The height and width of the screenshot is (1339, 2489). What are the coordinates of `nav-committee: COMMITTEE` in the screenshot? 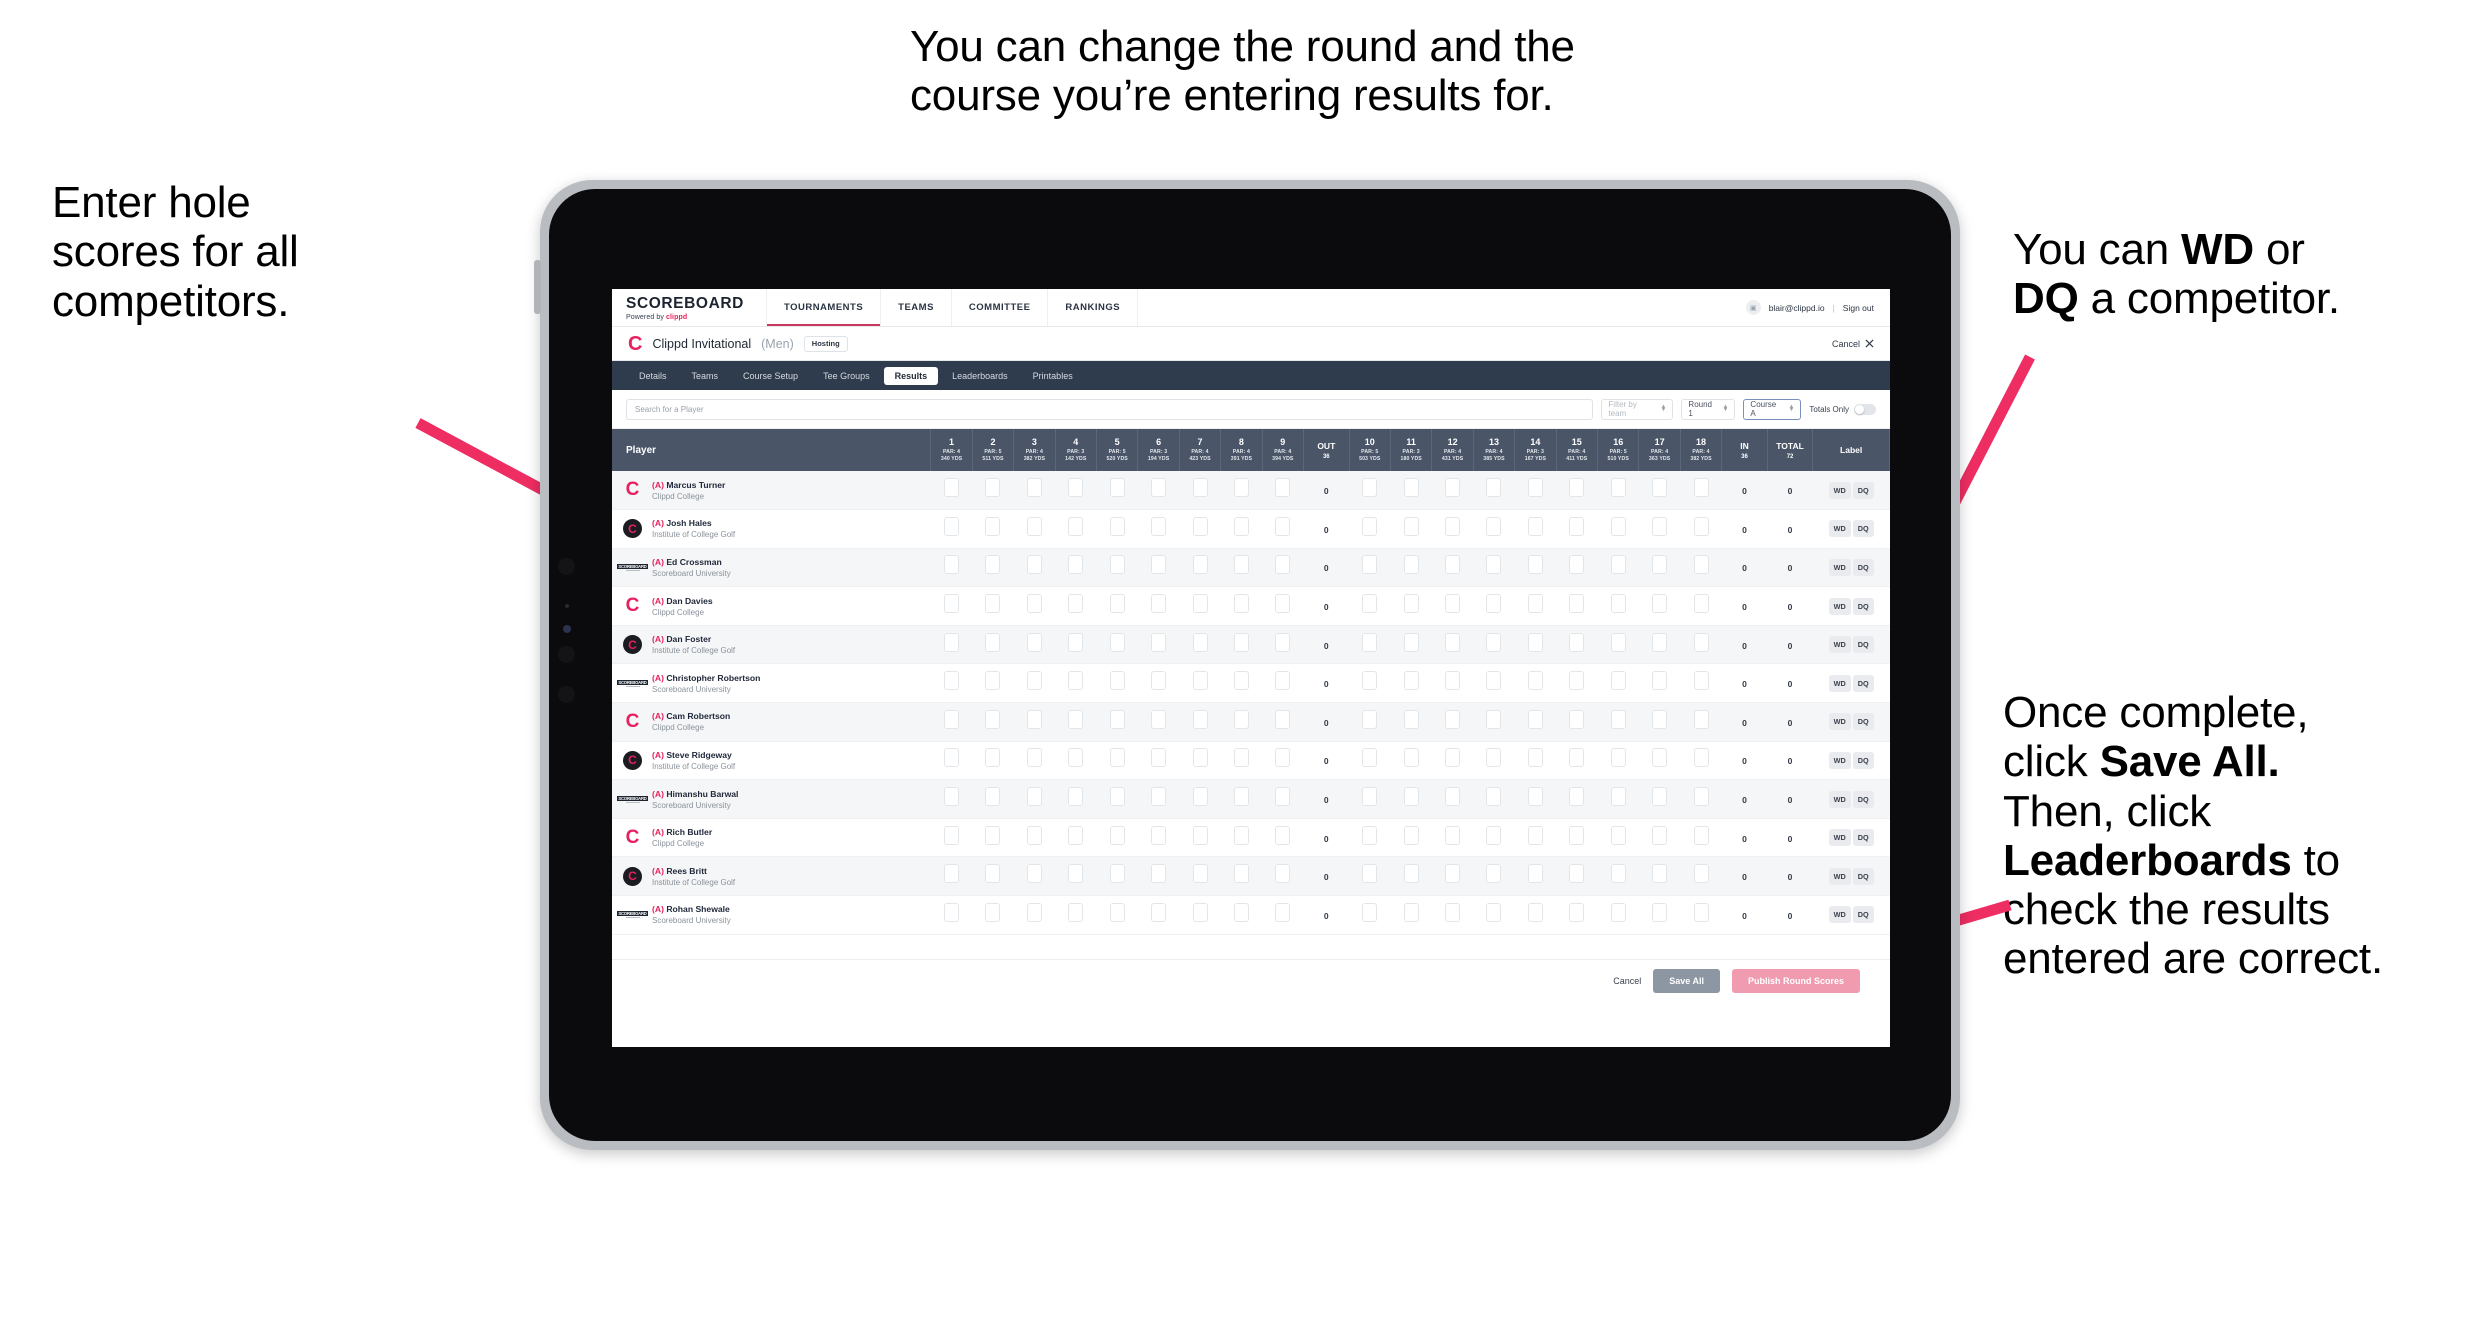 It's located at (999, 307).